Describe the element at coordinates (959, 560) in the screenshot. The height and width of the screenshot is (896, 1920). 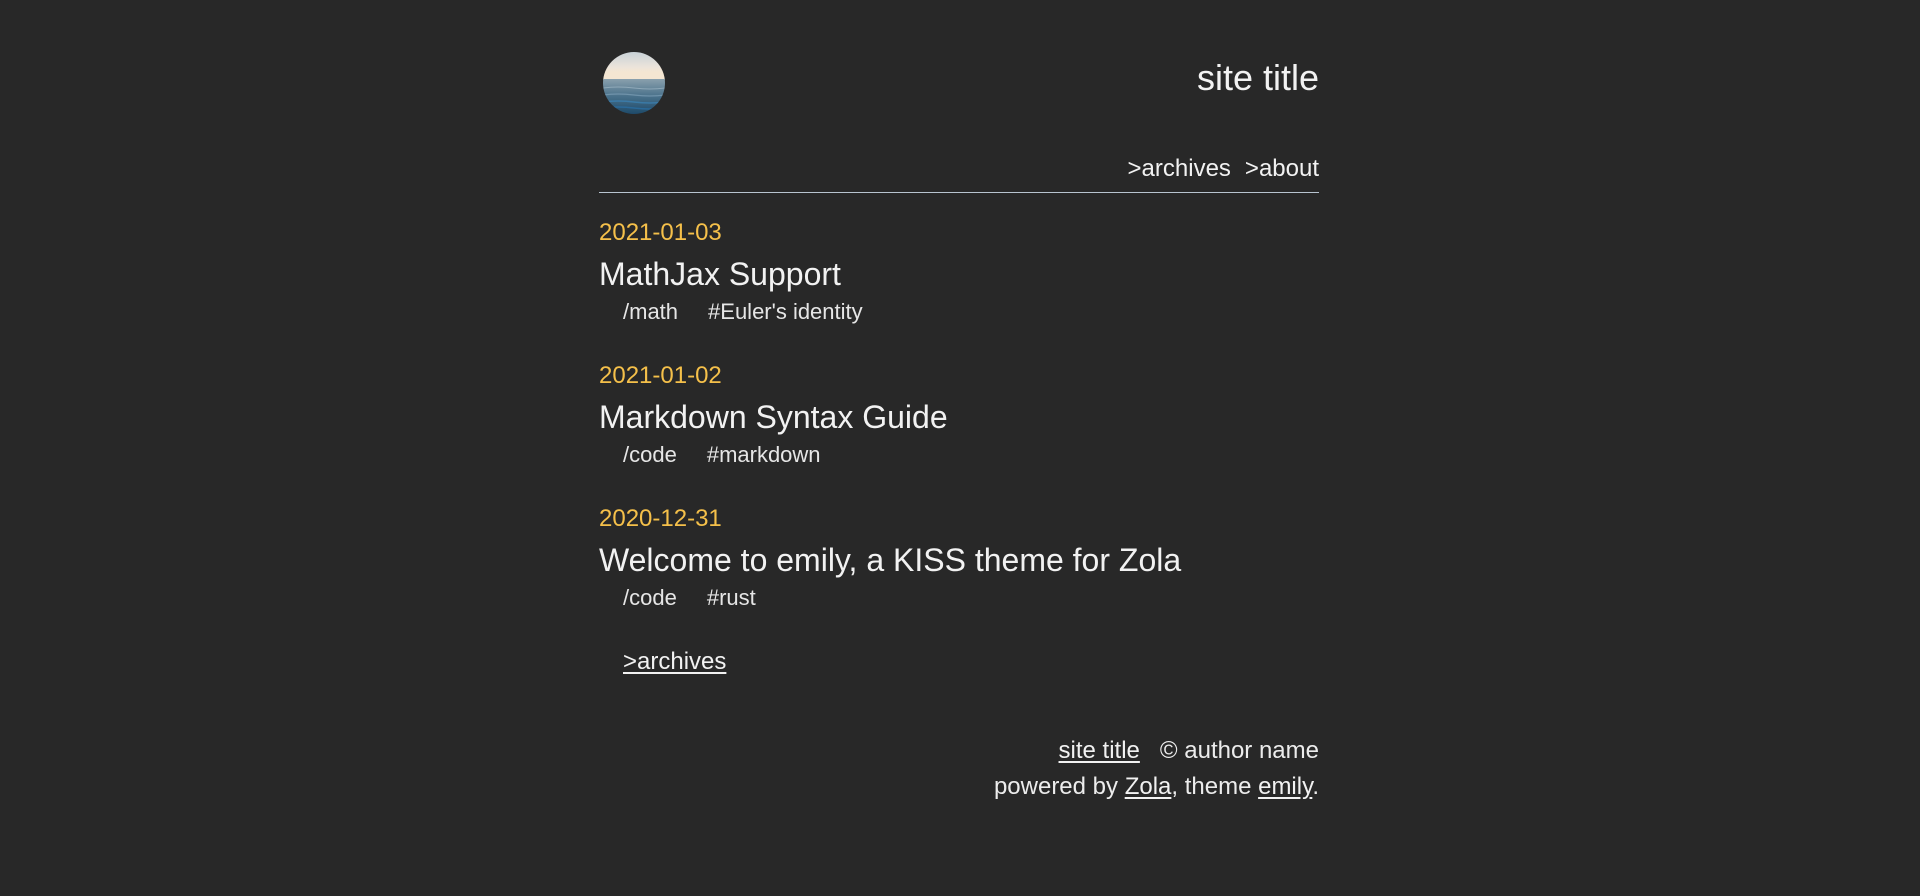
I see `post-title-link: Welcome to emily, a KISS theme for Zola` at that location.